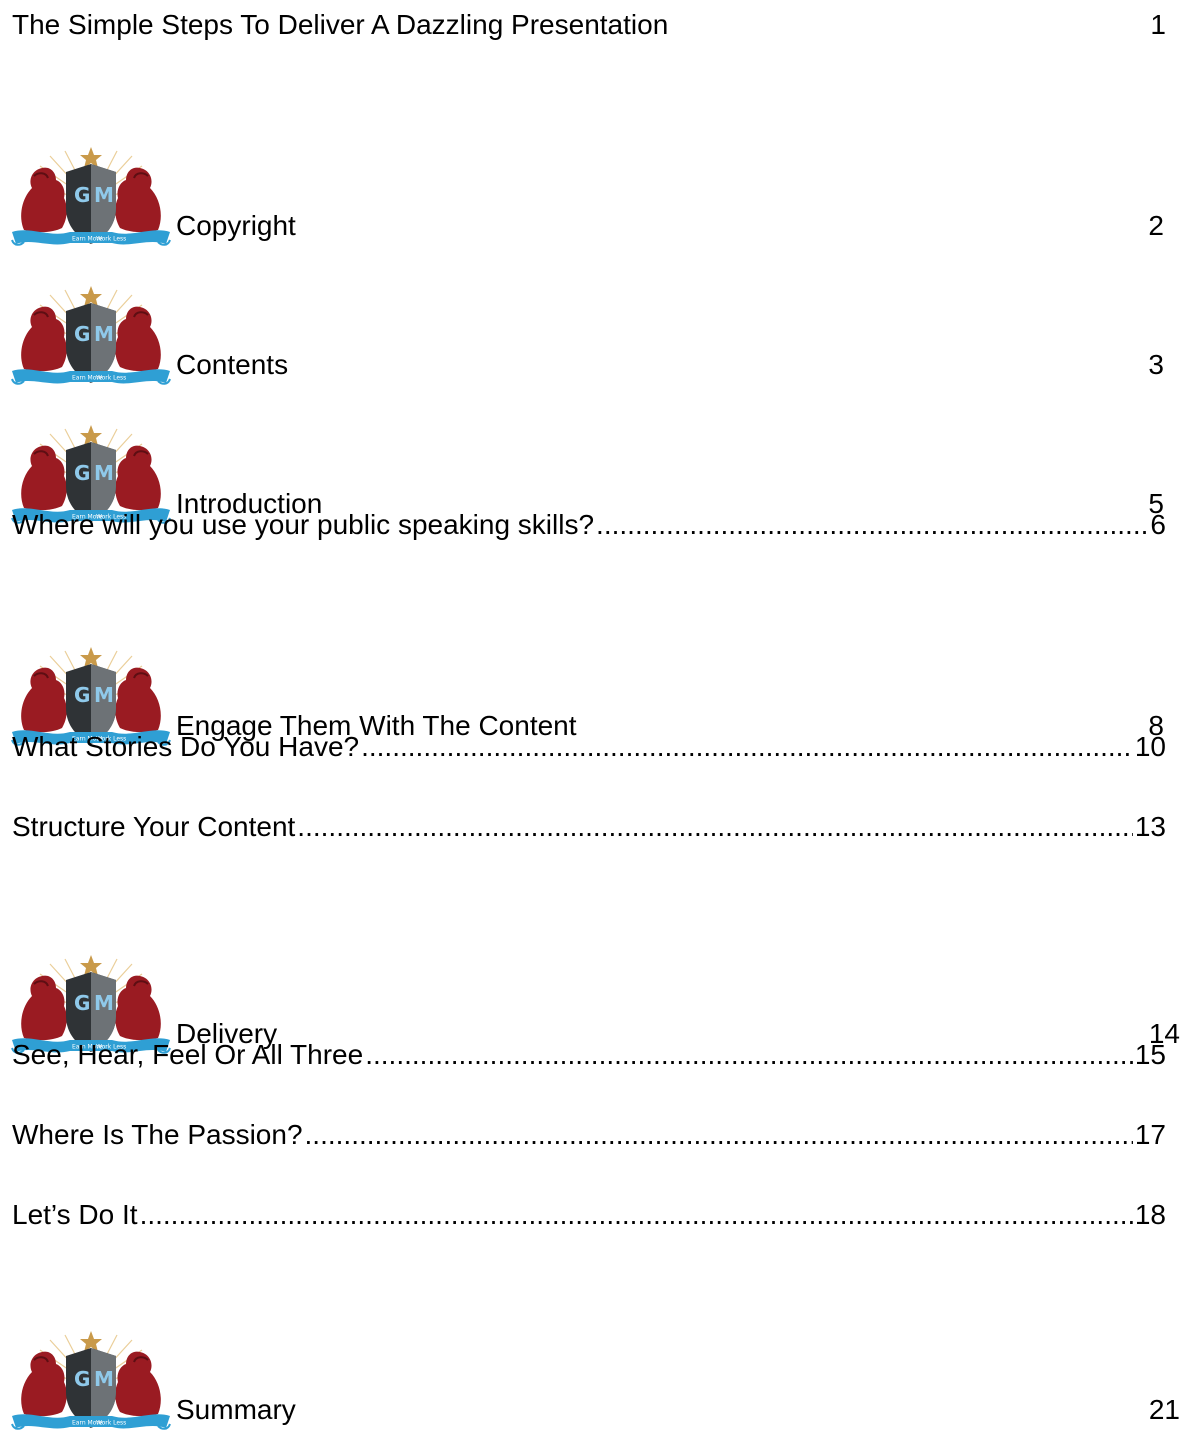 The image size is (1194, 1435). Describe the element at coordinates (587, 194) in the screenshot. I see `toc-entry: Copyright 2` at that location.